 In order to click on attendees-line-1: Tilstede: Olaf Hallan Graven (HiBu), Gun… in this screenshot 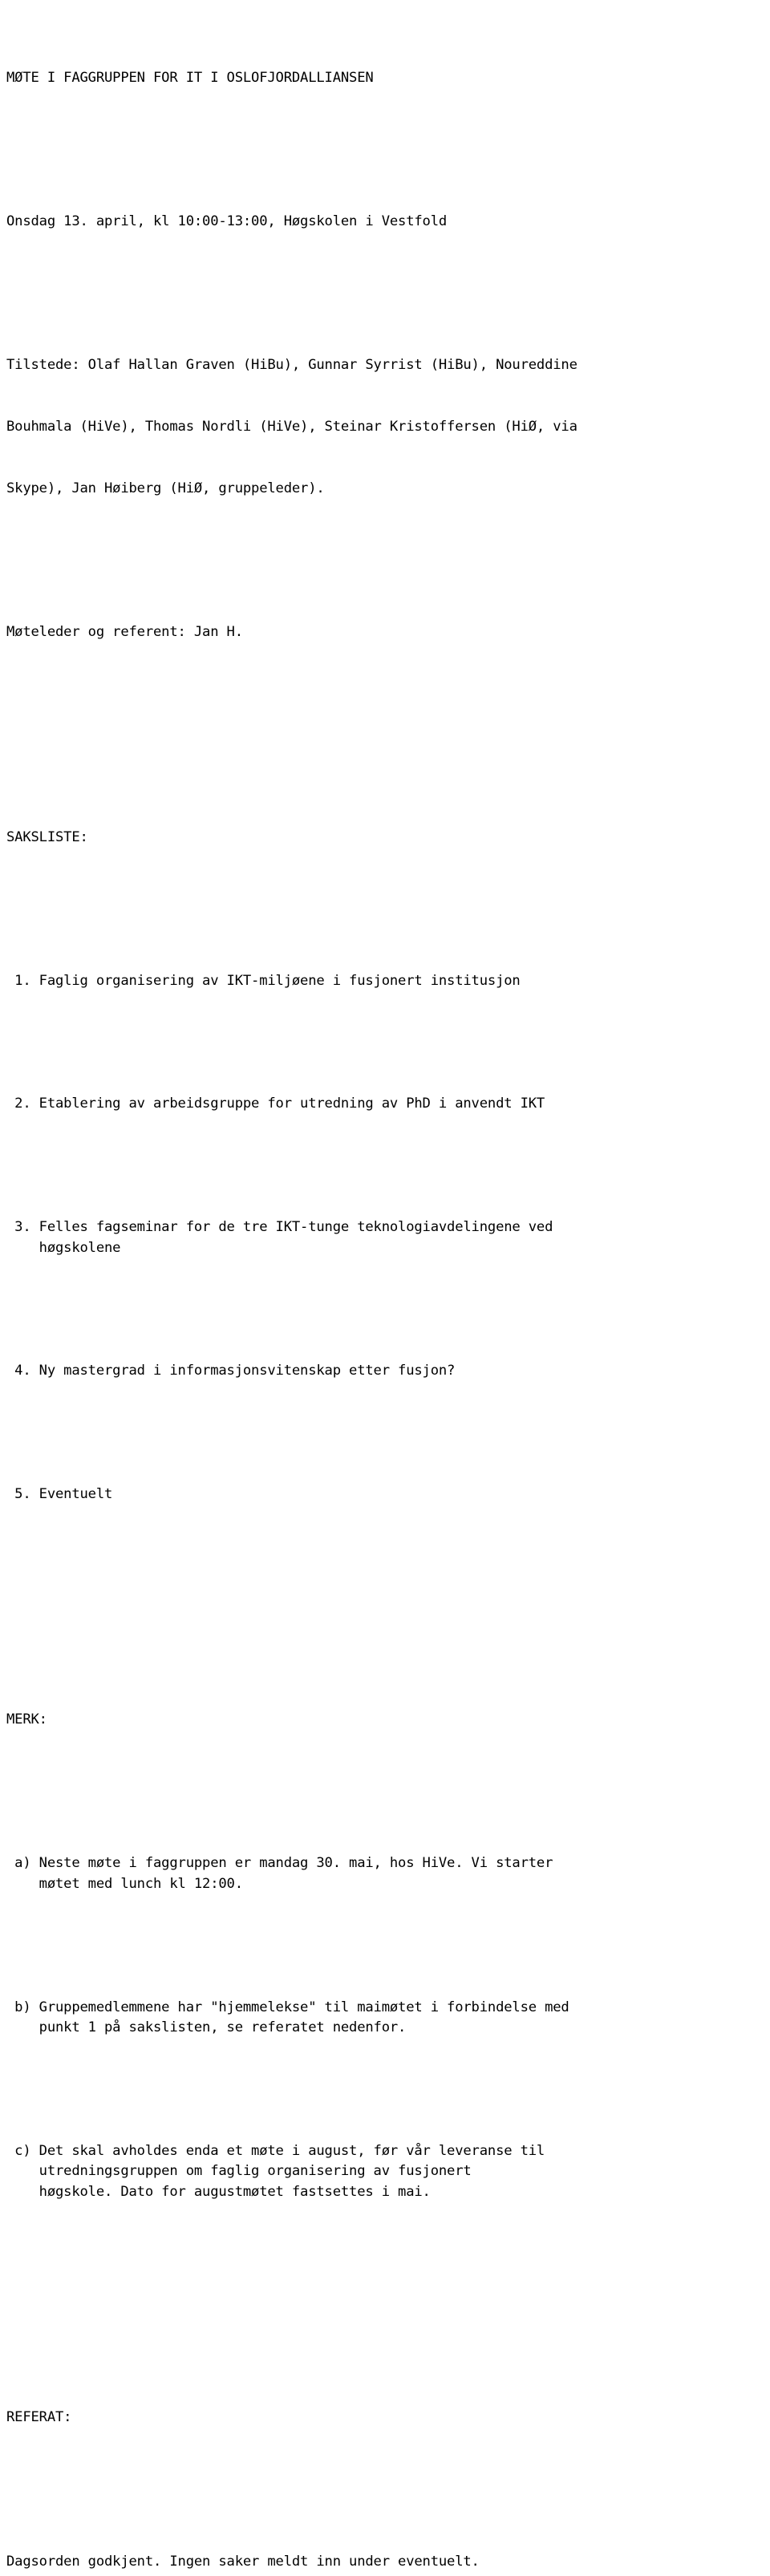, I will do `click(292, 365)`.